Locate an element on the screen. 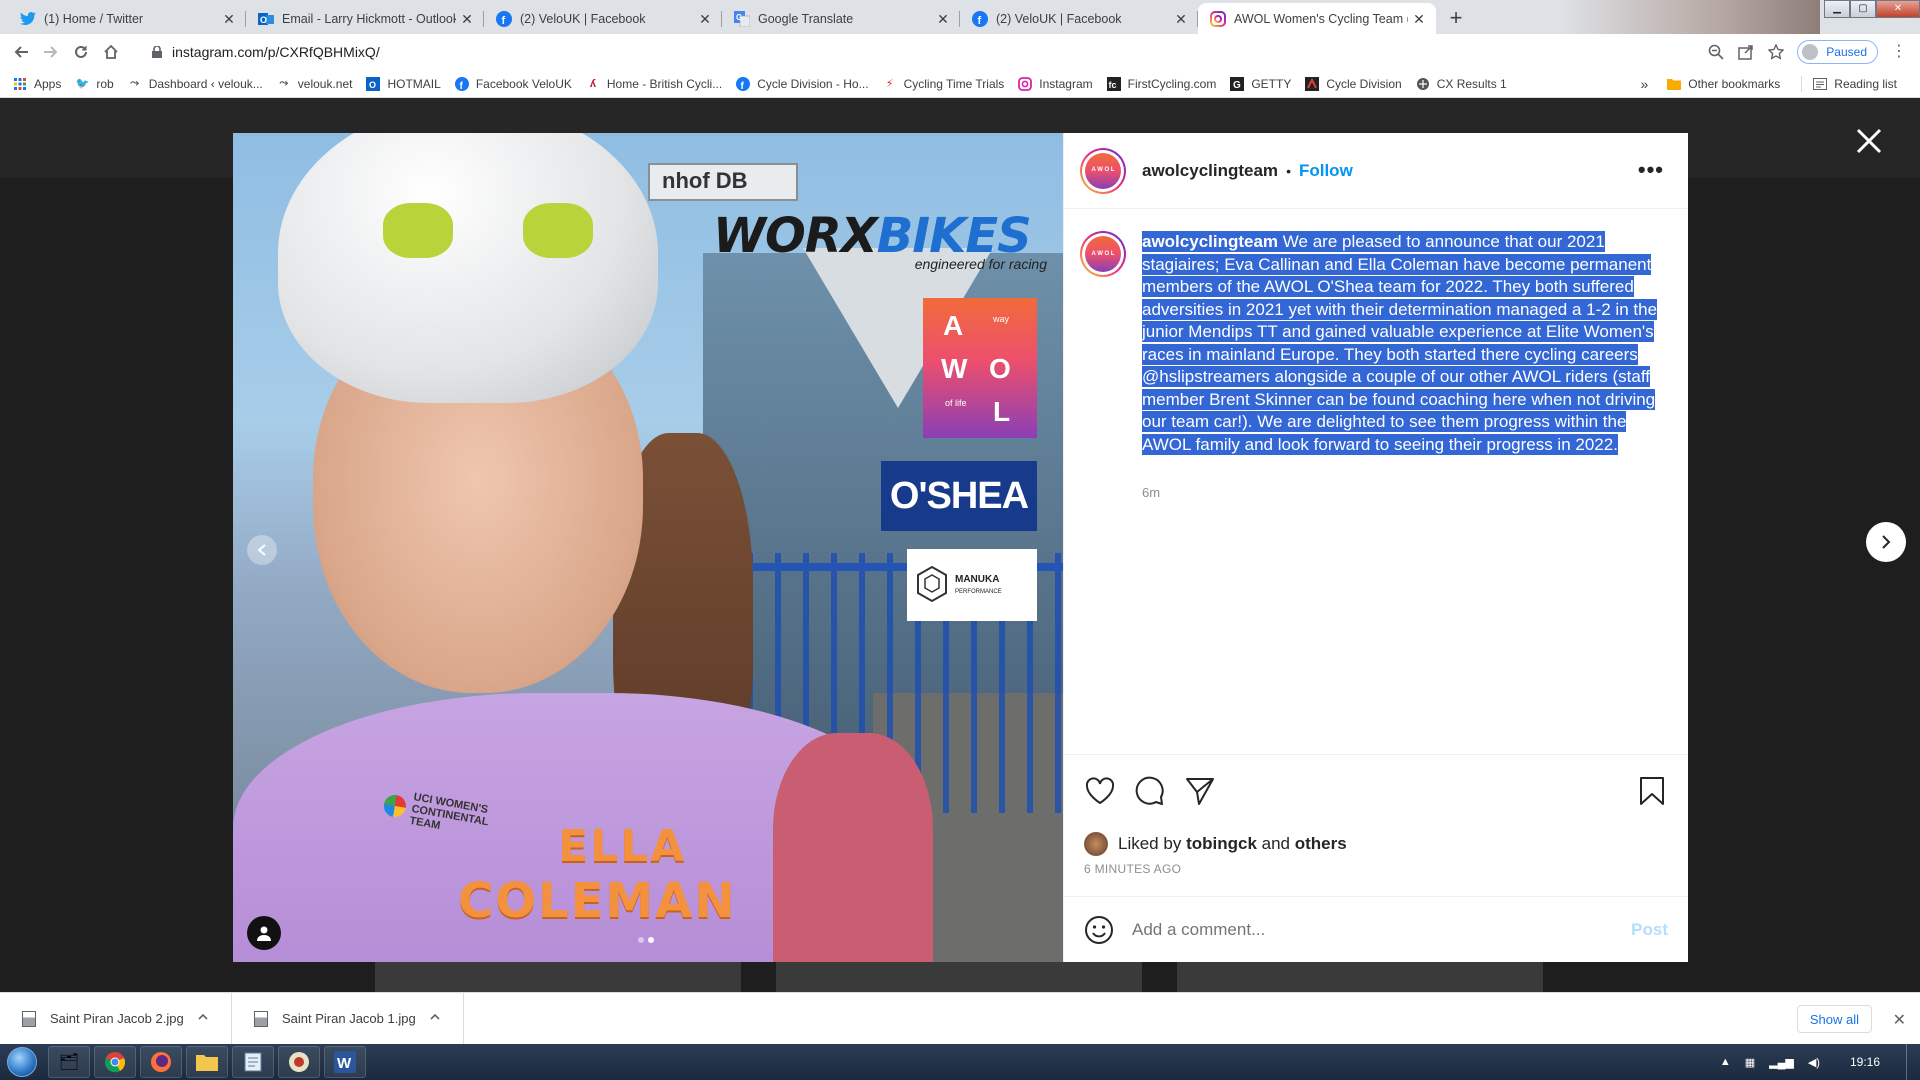  home-button is located at coordinates (111, 52).